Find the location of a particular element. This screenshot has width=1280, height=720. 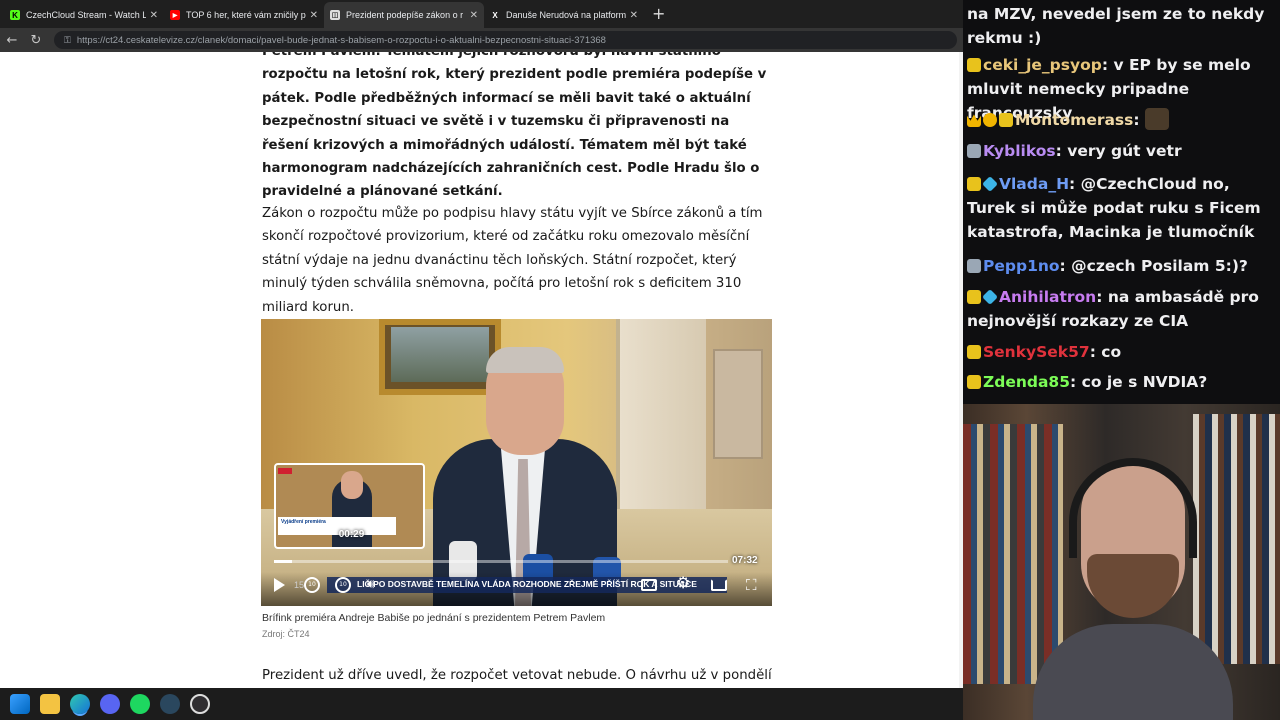

tab-title: CzechCloud Stream - Watch Live o is located at coordinates (86, 15).